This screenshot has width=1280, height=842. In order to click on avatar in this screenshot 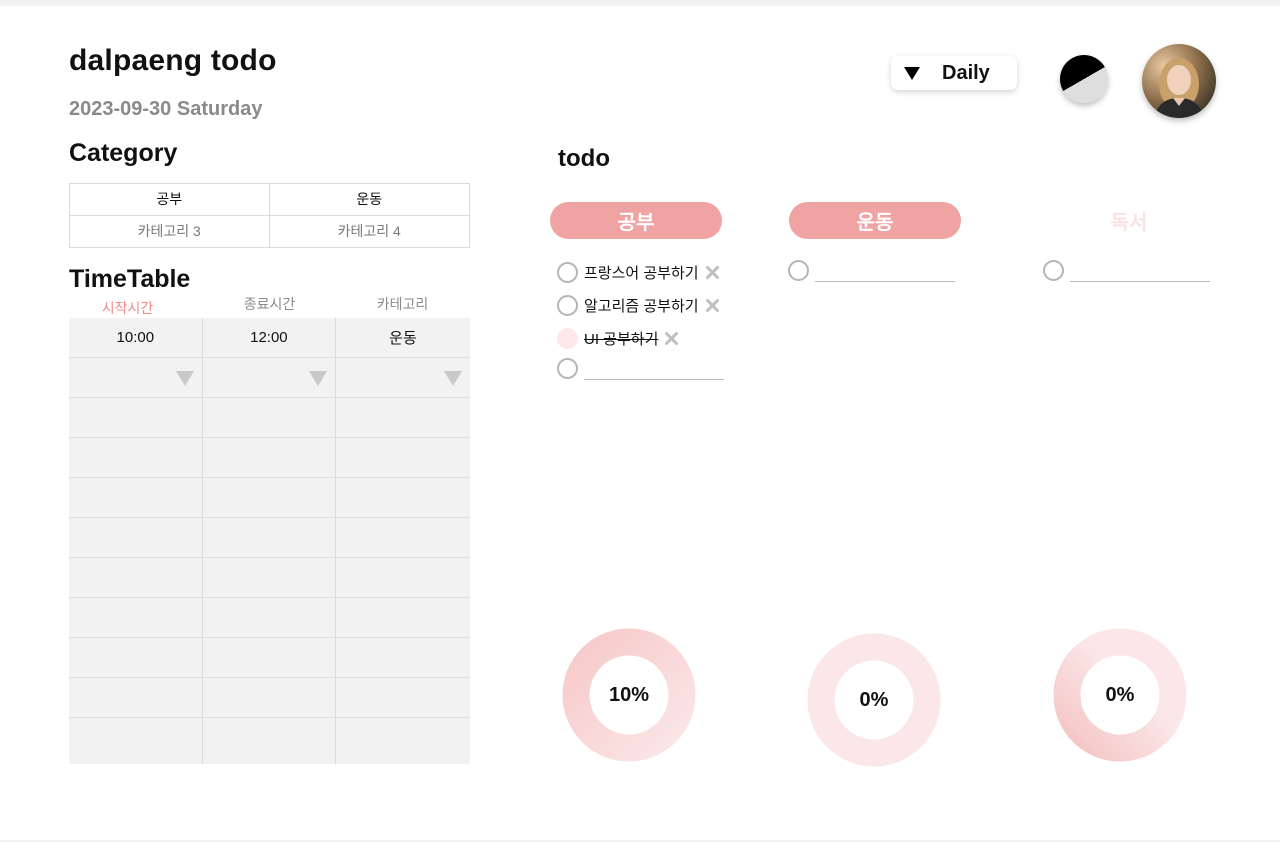, I will do `click(1179, 81)`.